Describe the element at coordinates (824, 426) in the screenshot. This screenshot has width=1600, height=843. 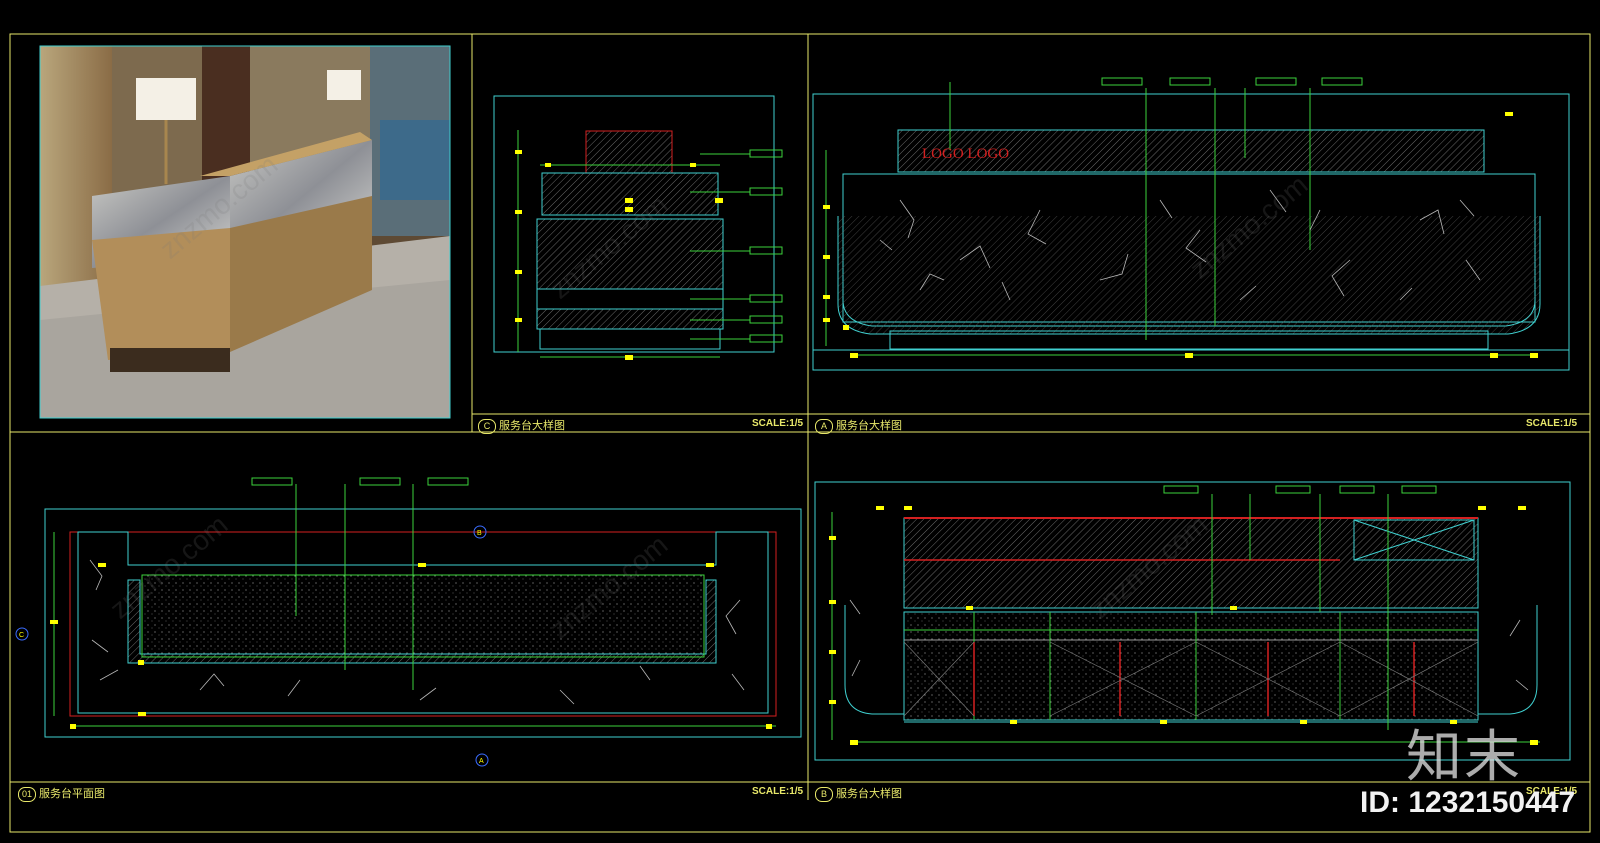
I see `marker-a: A` at that location.